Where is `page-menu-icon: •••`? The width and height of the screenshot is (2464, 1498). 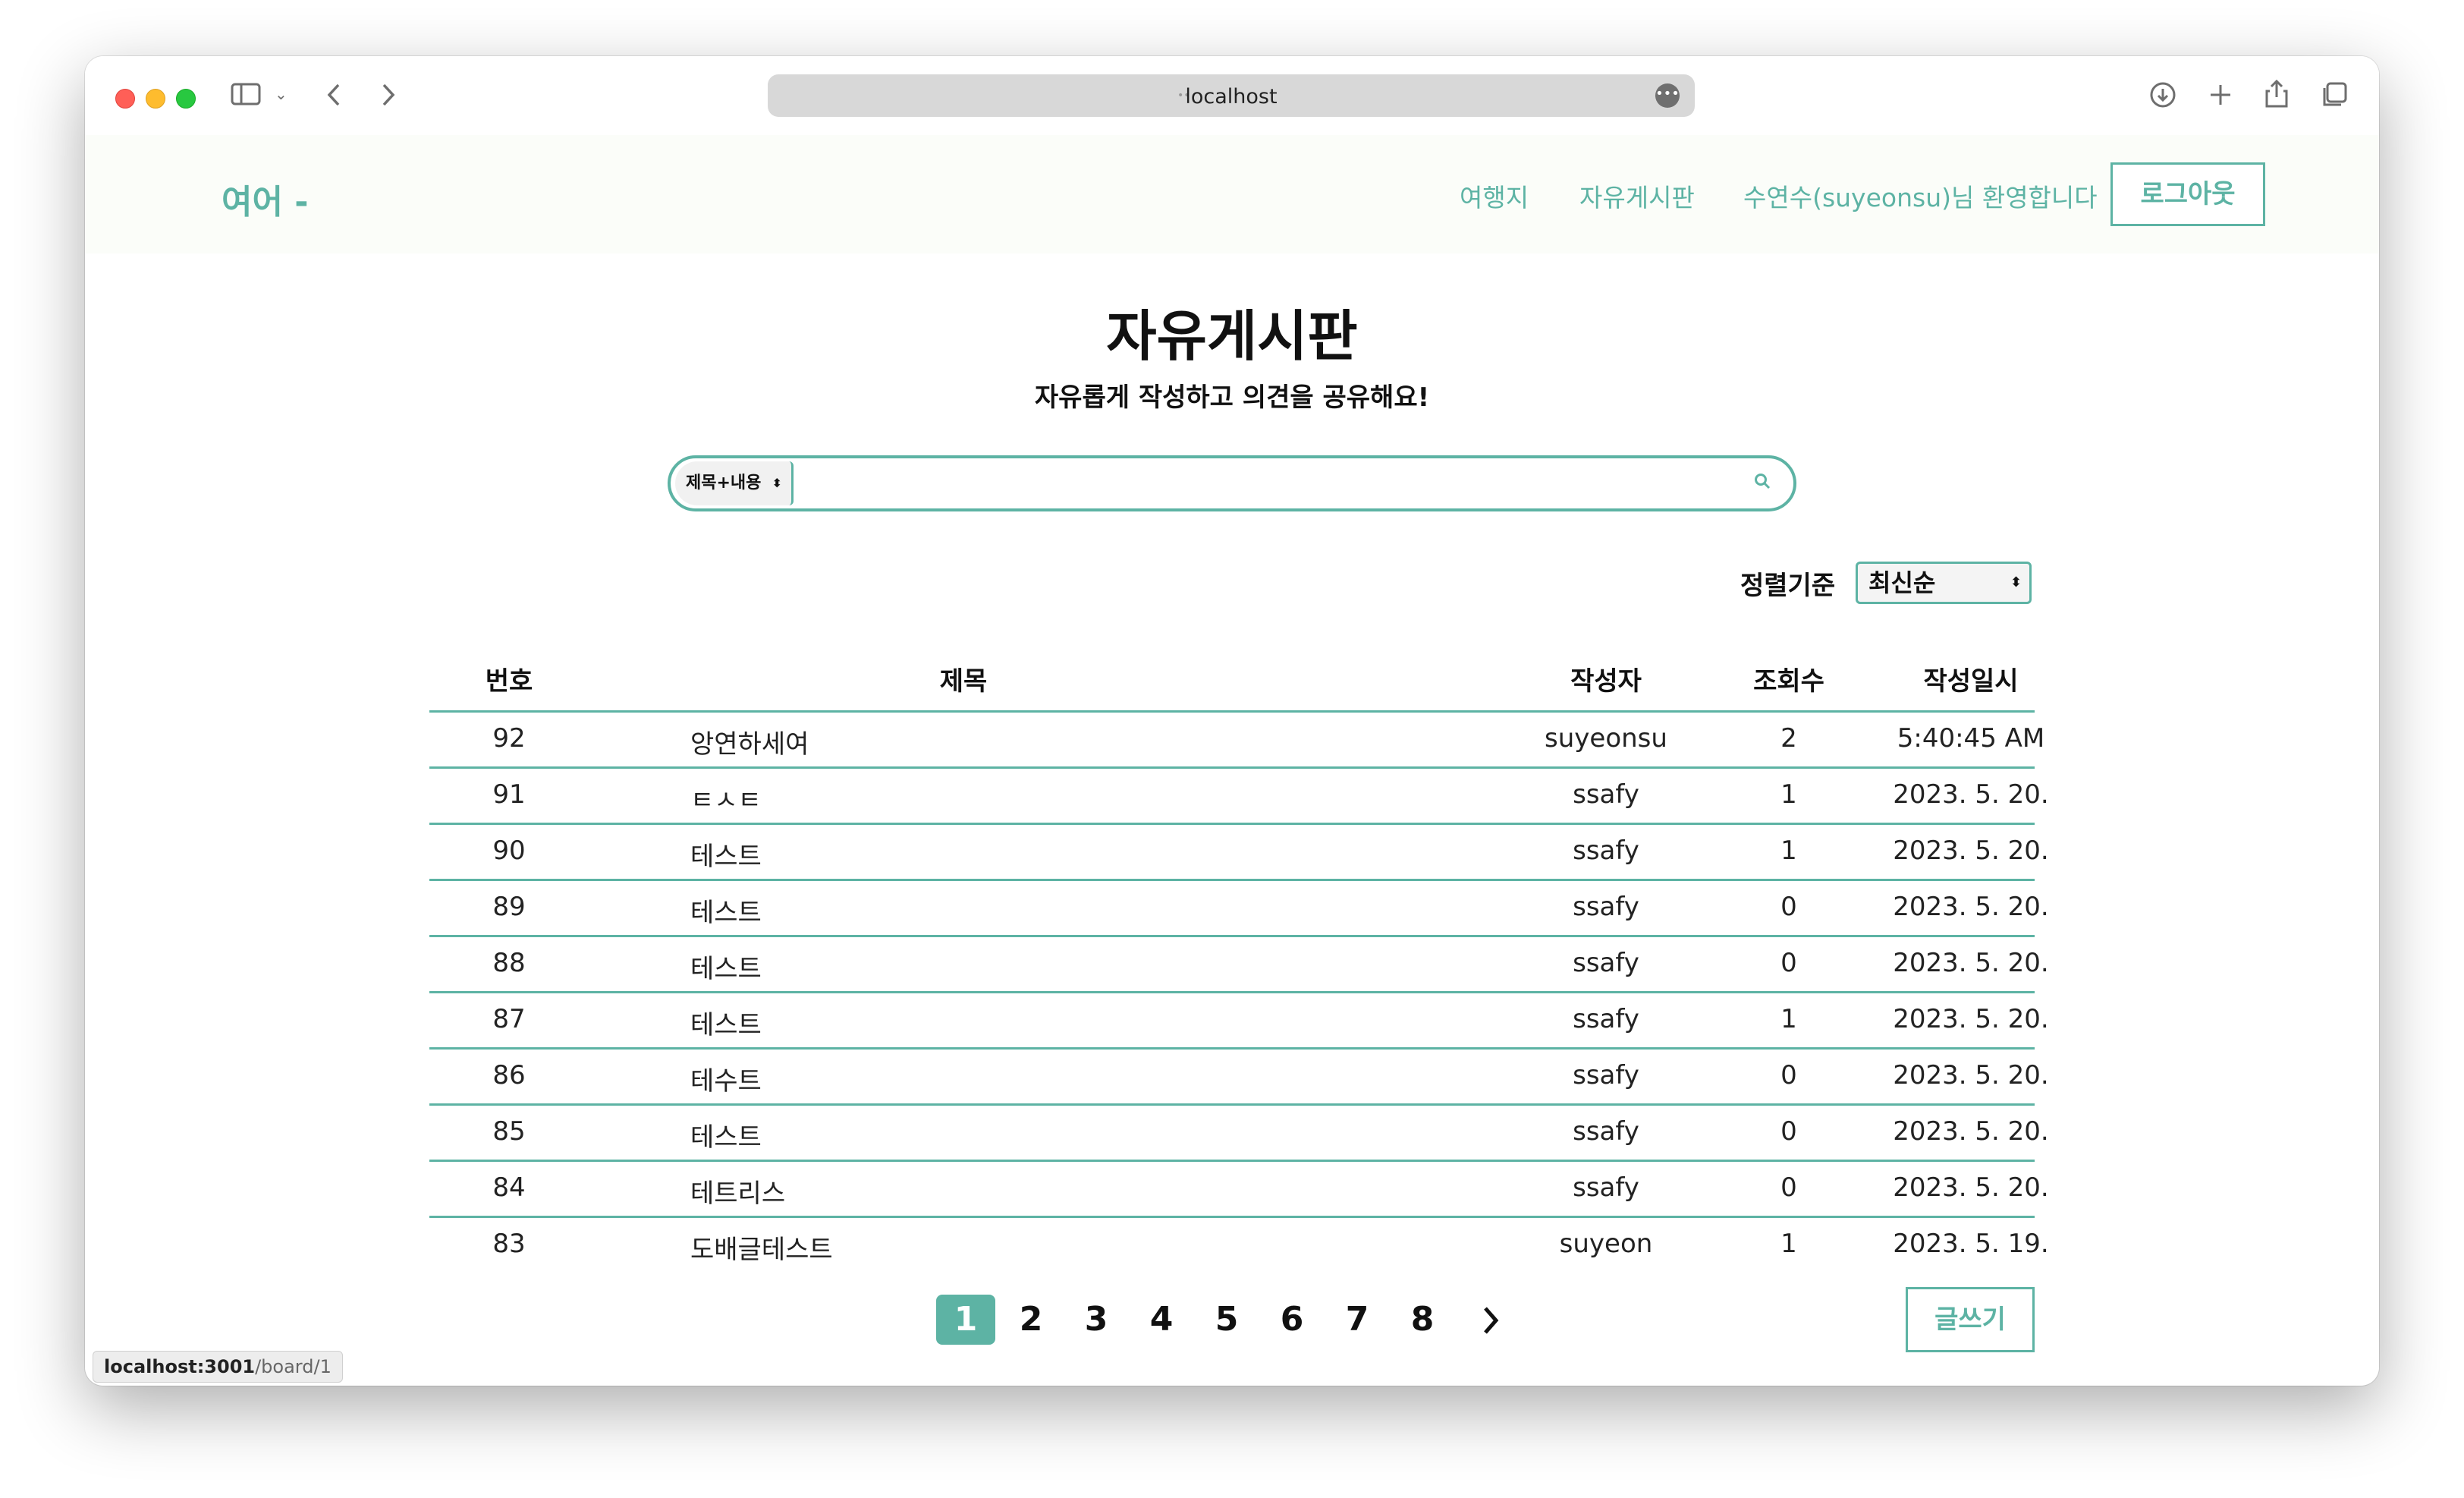
page-menu-icon: ••• is located at coordinates (1667, 95).